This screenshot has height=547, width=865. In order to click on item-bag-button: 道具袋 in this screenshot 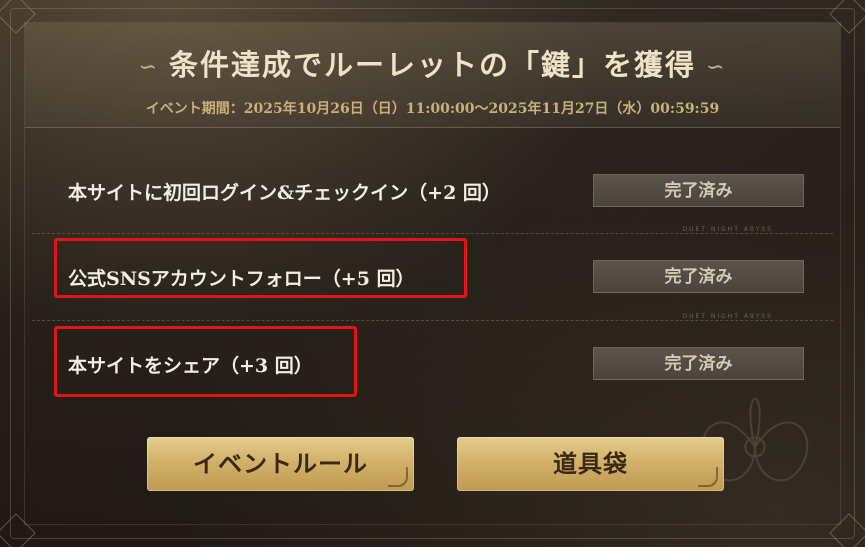, I will do `click(590, 464)`.